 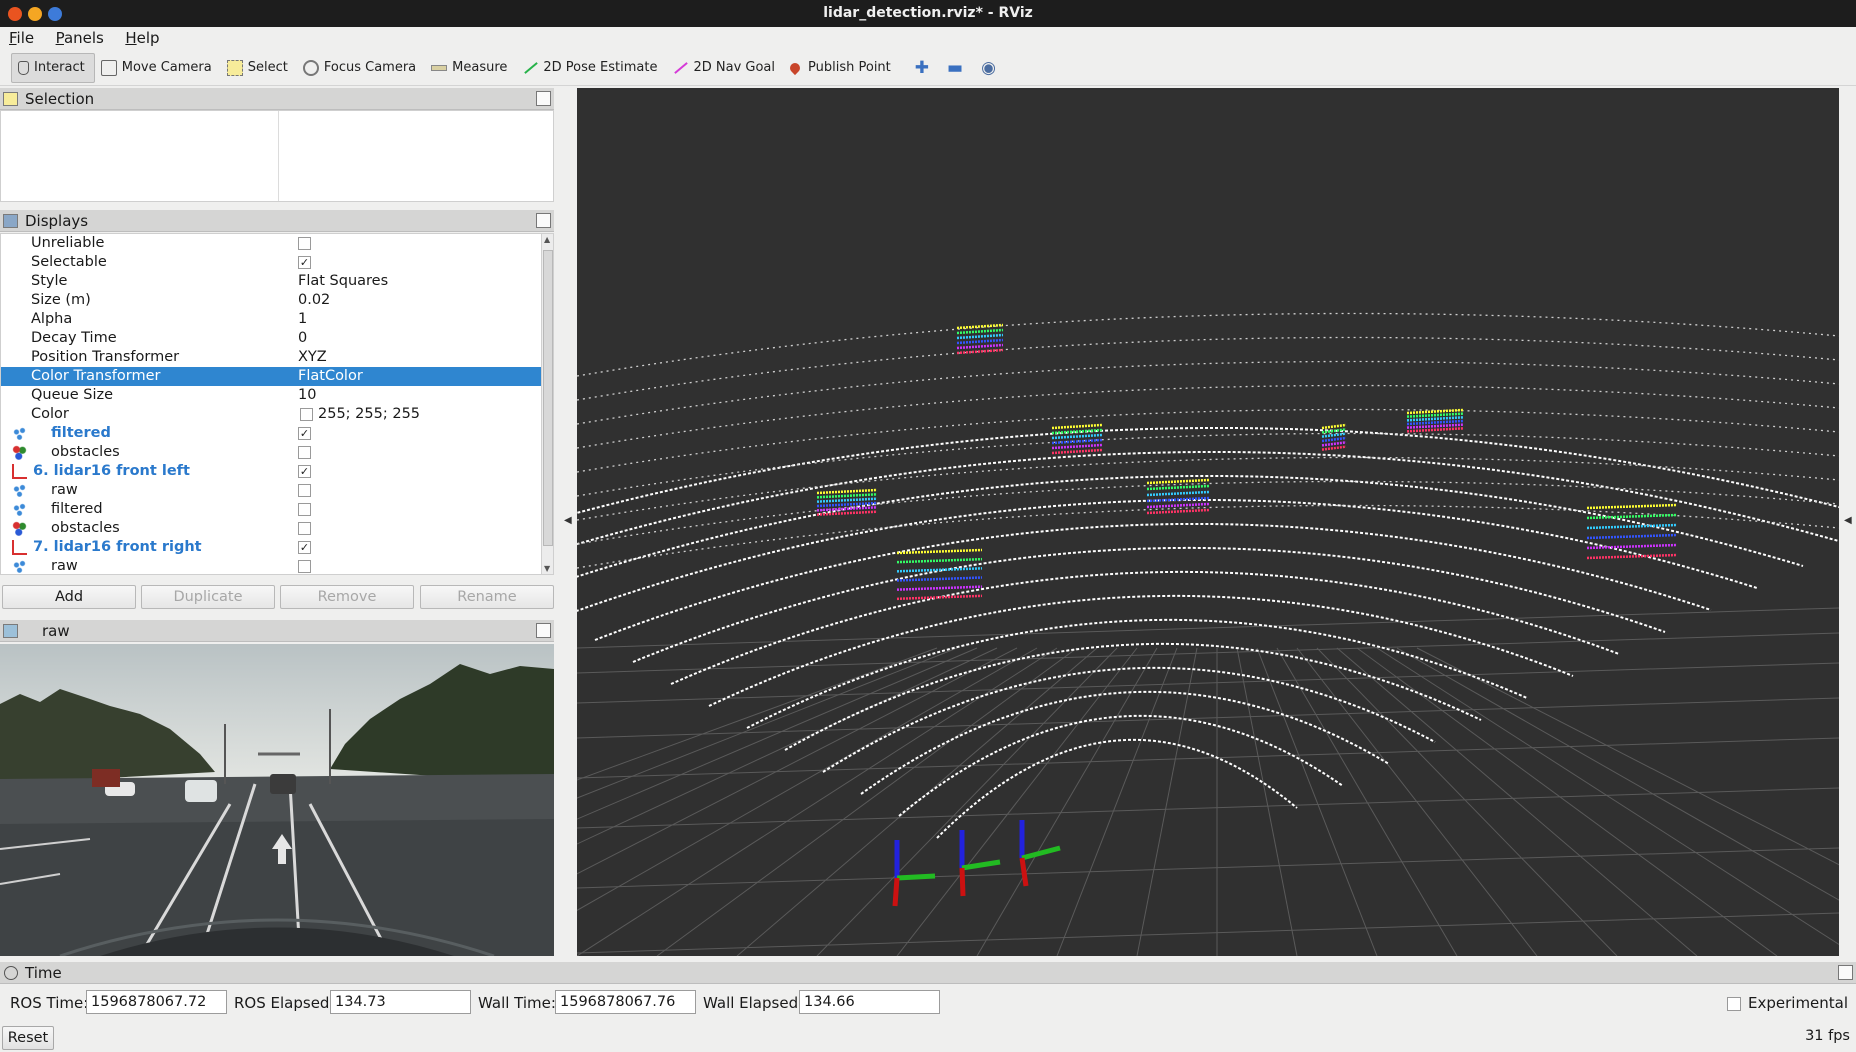 I want to click on property-row-queue-size: Queue Size 10, so click(x=271, y=395).